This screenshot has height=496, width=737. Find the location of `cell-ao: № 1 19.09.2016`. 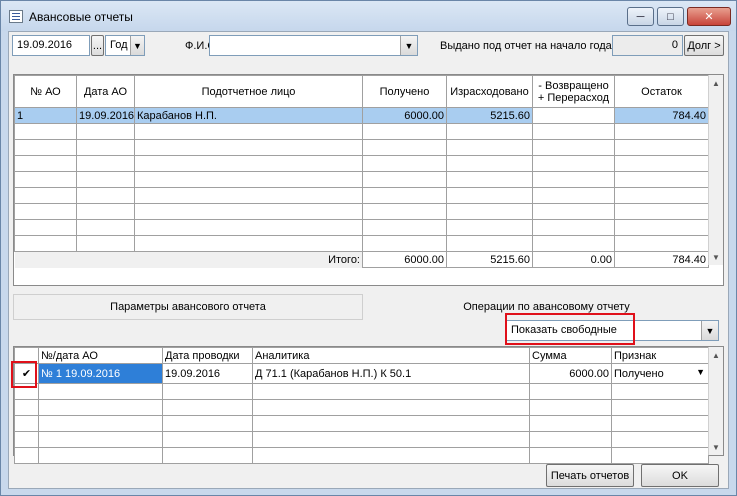

cell-ao: № 1 19.09.2016 is located at coordinates (100, 373).